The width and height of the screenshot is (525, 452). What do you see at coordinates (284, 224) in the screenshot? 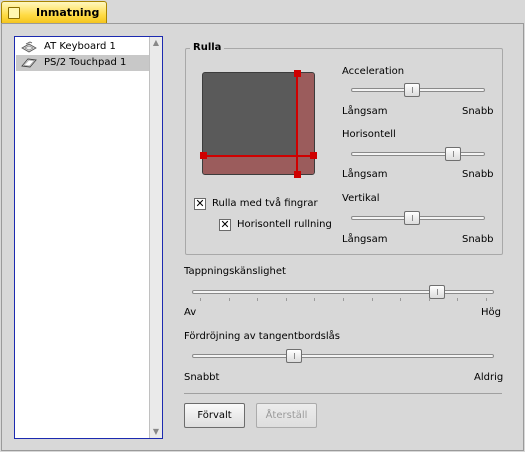
I see `checkbox-label: Horisontell rullning` at bounding box center [284, 224].